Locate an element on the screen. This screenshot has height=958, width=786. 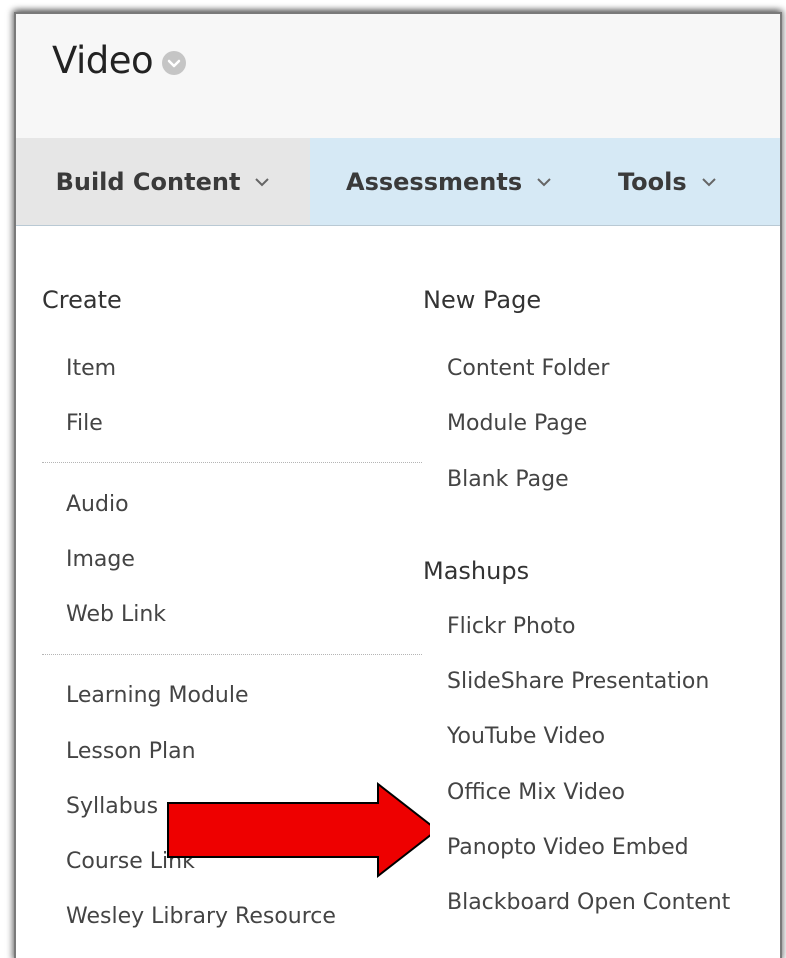
chevron-circle-icon is located at coordinates (174, 63).